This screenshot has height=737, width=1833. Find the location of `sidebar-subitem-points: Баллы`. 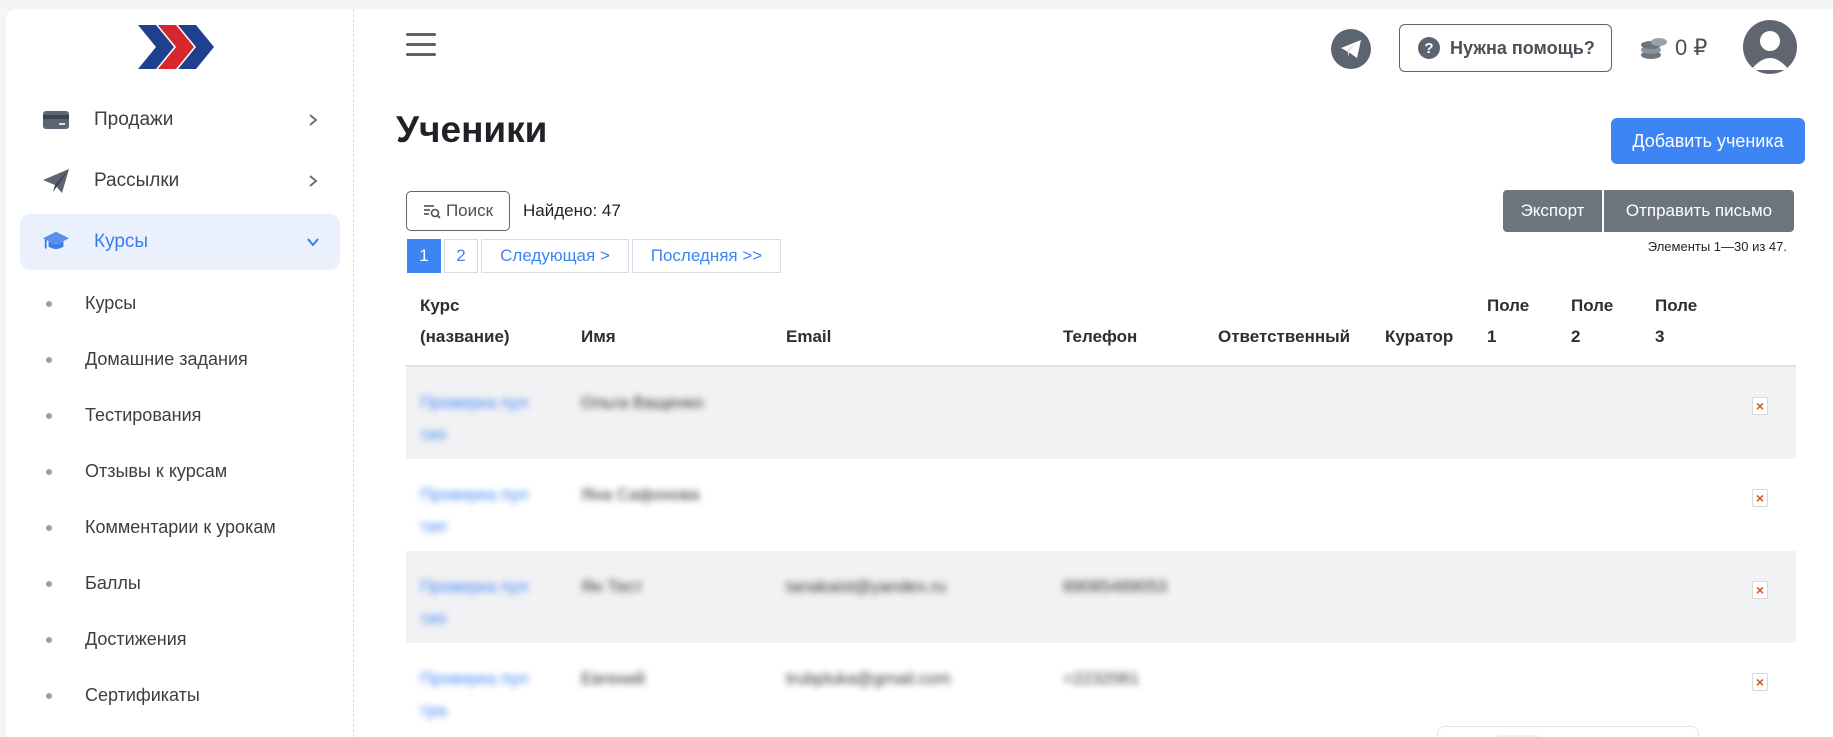

sidebar-subitem-points: Баллы is located at coordinates (93, 583).